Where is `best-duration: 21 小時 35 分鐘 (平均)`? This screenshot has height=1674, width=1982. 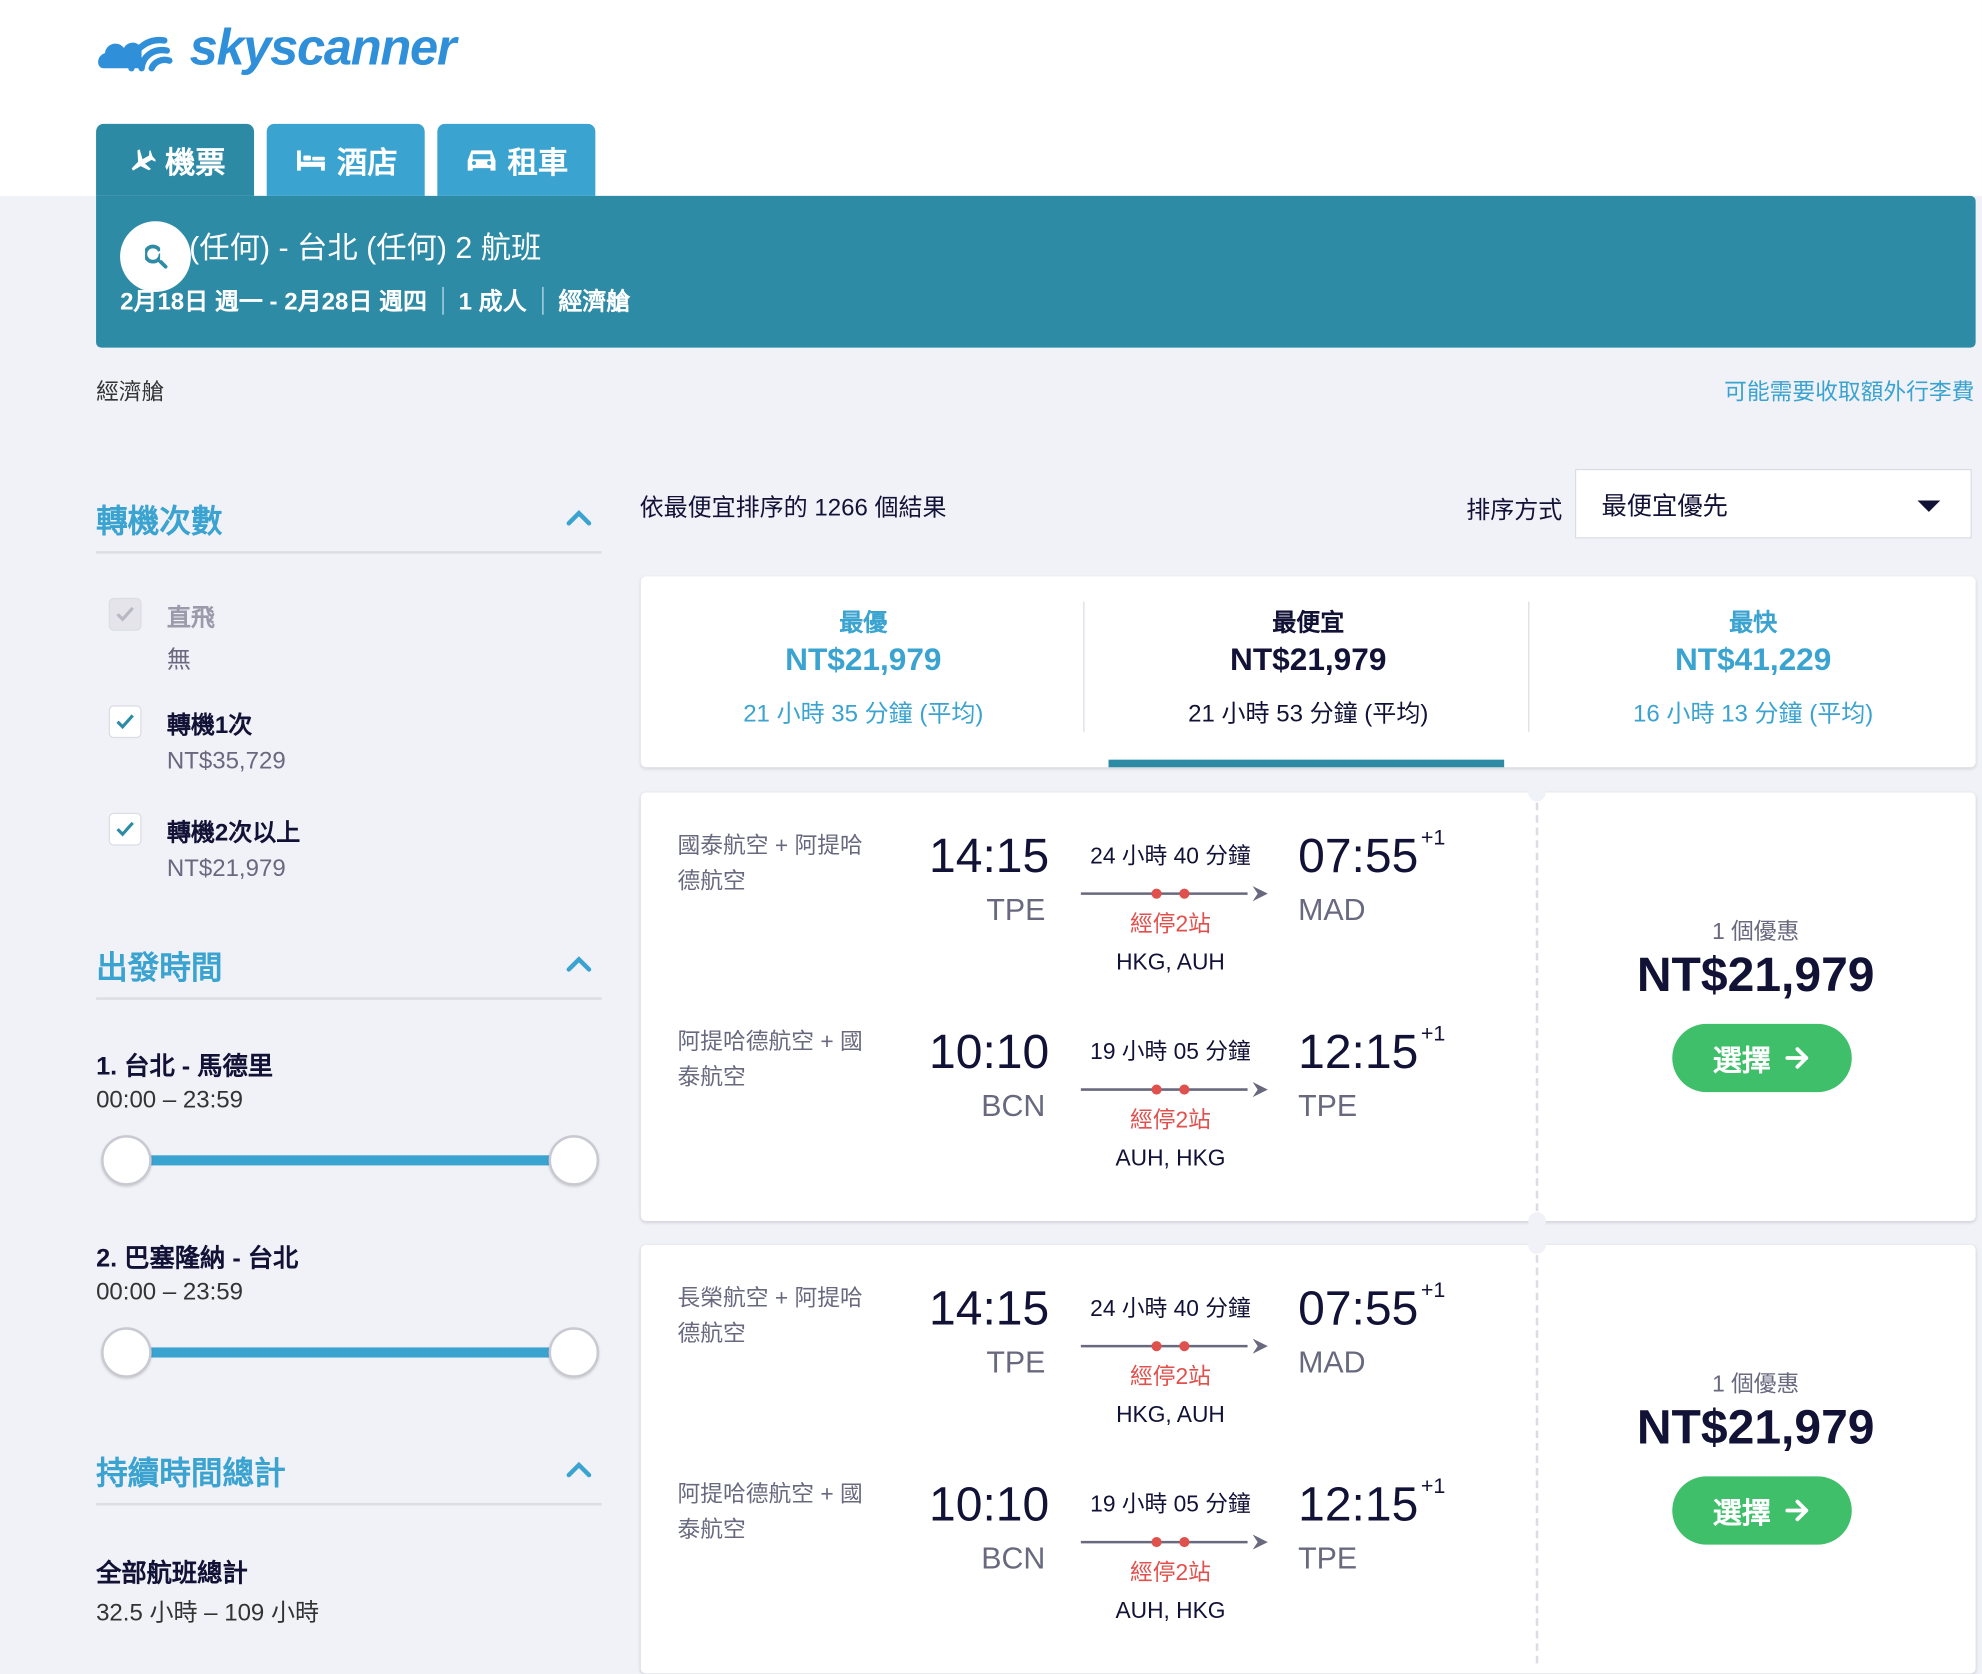 best-duration: 21 小時 35 分鐘 (平均) is located at coordinates (863, 715).